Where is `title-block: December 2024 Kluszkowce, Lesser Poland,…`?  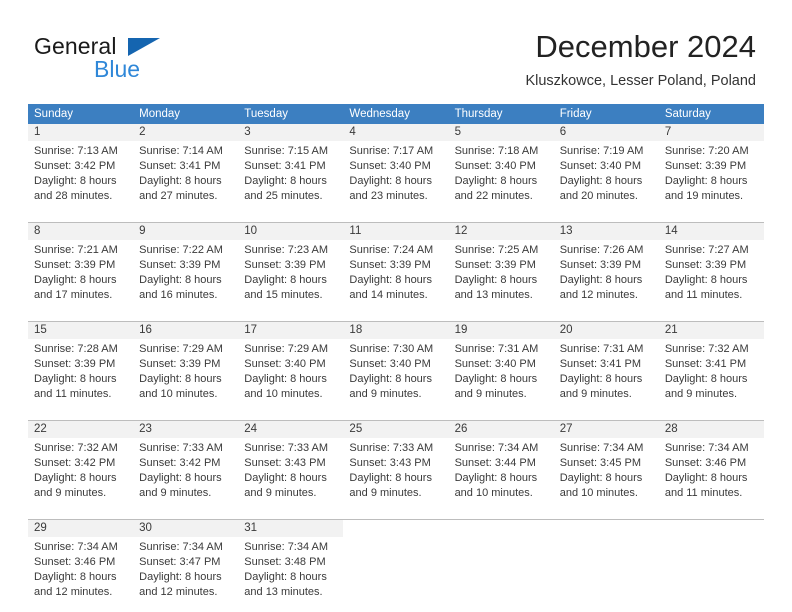 title-block: December 2024 Kluszkowce, Lesser Poland,… is located at coordinates (640, 59).